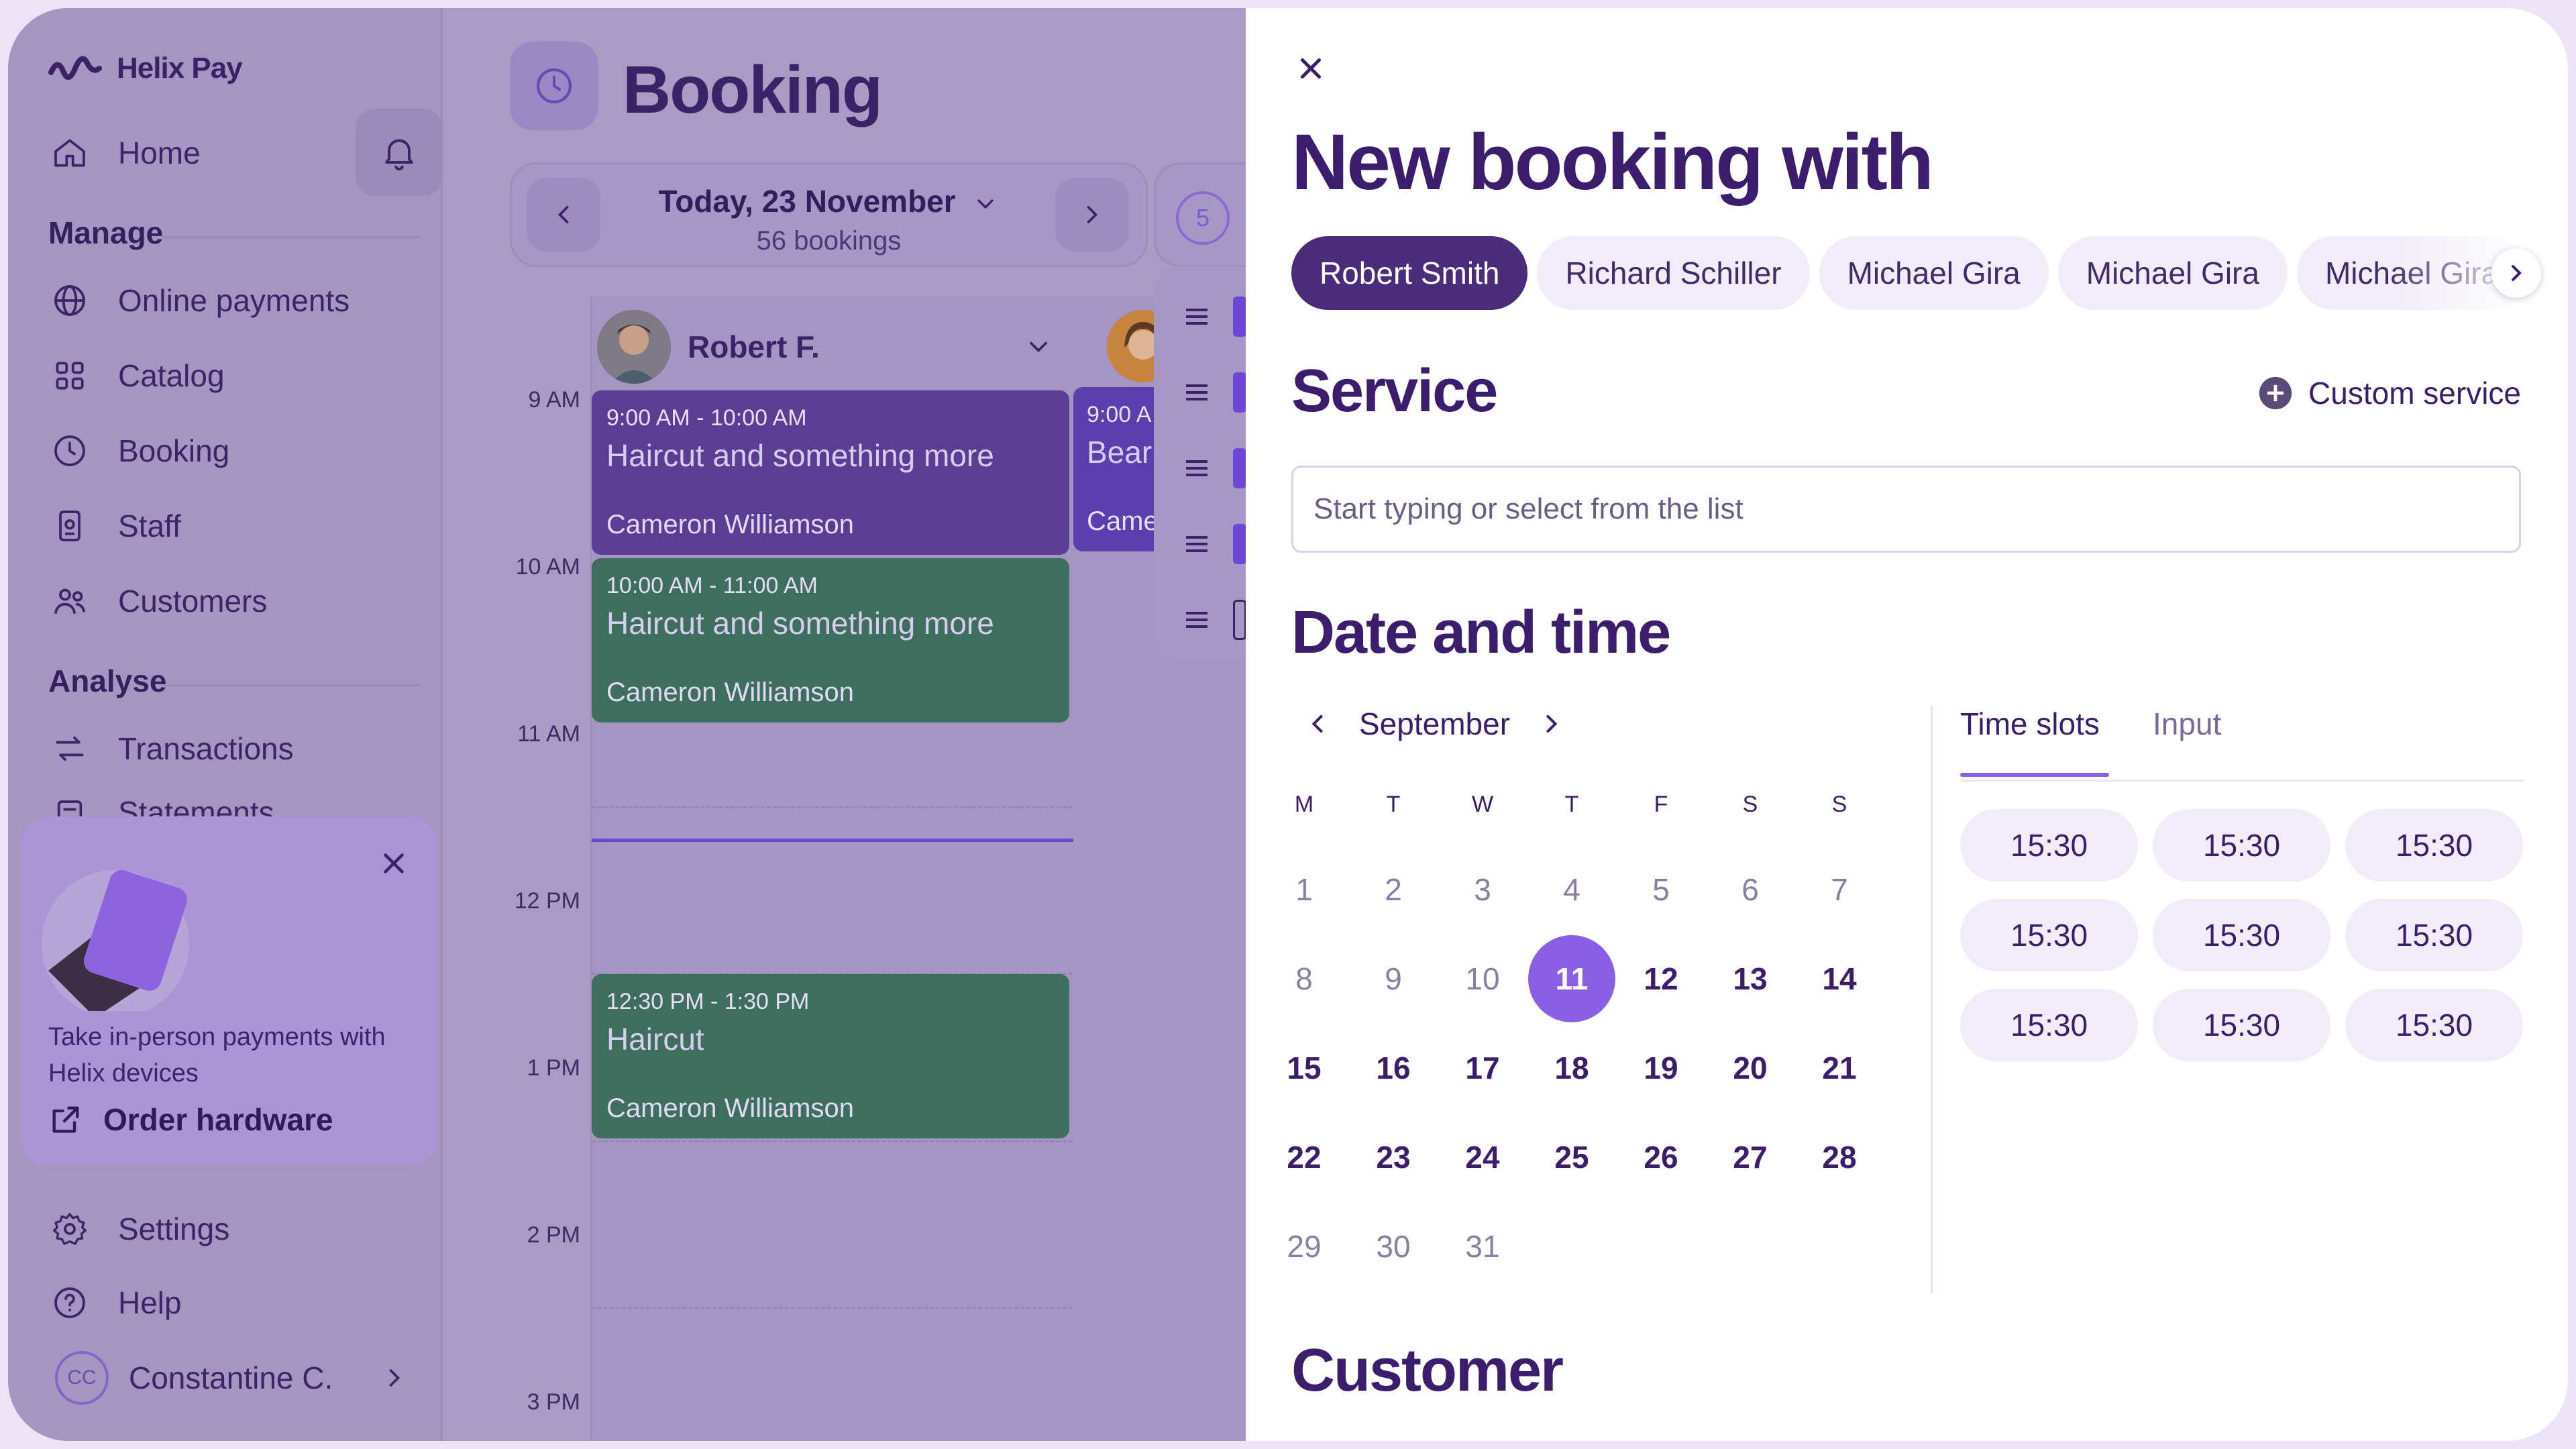 This screenshot has height=1449, width=2576. I want to click on close-panel-button, so click(1311, 68).